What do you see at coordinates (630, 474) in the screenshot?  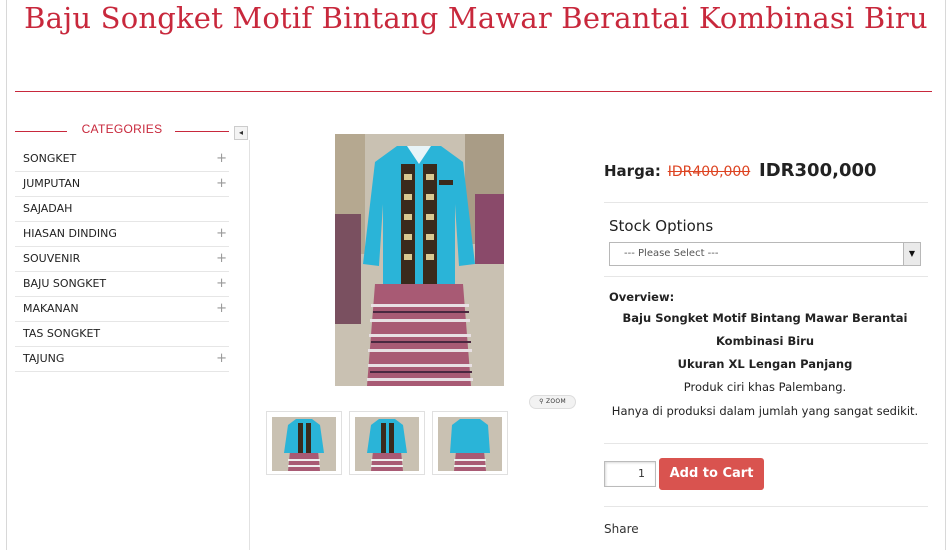 I see `quantity-input: 1` at bounding box center [630, 474].